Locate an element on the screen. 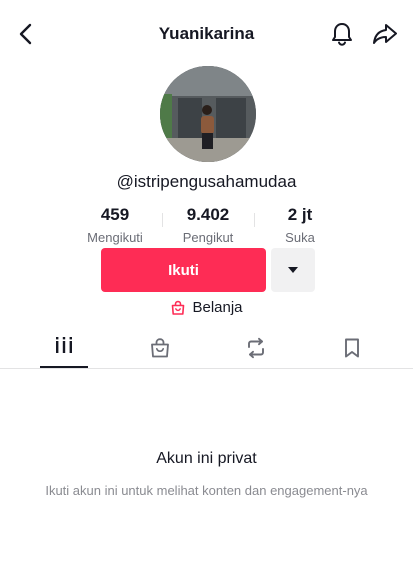 Image resolution: width=413 pixels, height=572 pixels. profile-stats: 459 Mengikuti 9.402 Pengikut 2 jt Suka is located at coordinates (206, 225).